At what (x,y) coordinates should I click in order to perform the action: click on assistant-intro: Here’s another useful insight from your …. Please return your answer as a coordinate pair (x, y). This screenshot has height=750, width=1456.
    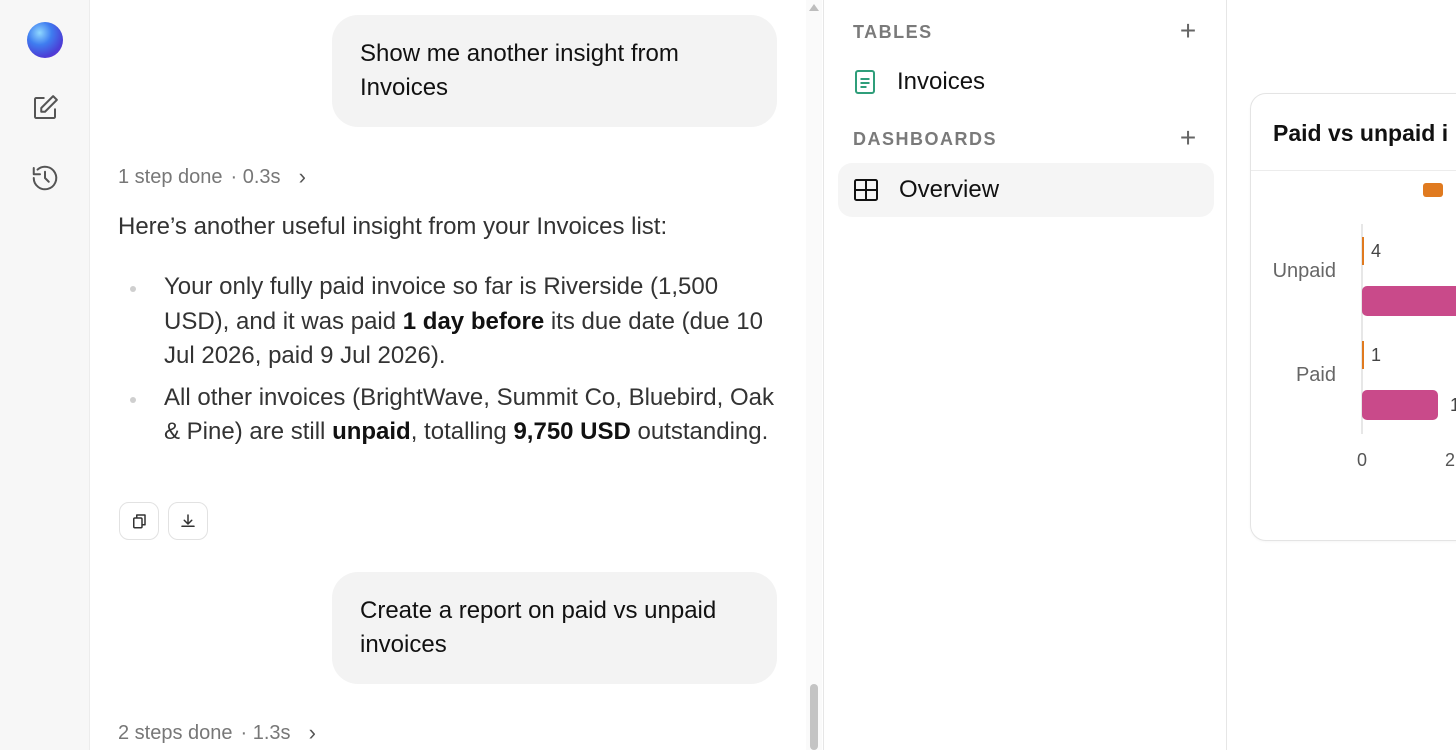
    Looking at the image, I should click on (393, 226).